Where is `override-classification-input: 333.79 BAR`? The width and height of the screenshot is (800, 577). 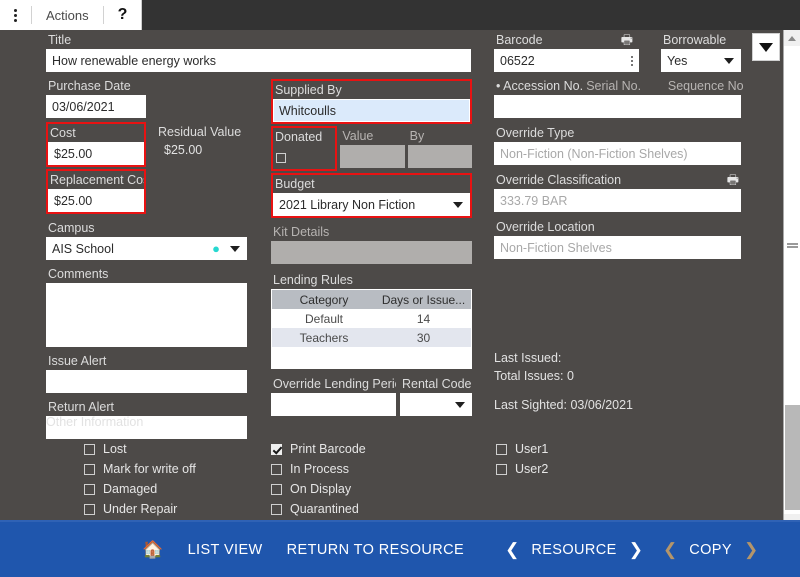 override-classification-input: 333.79 BAR is located at coordinates (617, 200).